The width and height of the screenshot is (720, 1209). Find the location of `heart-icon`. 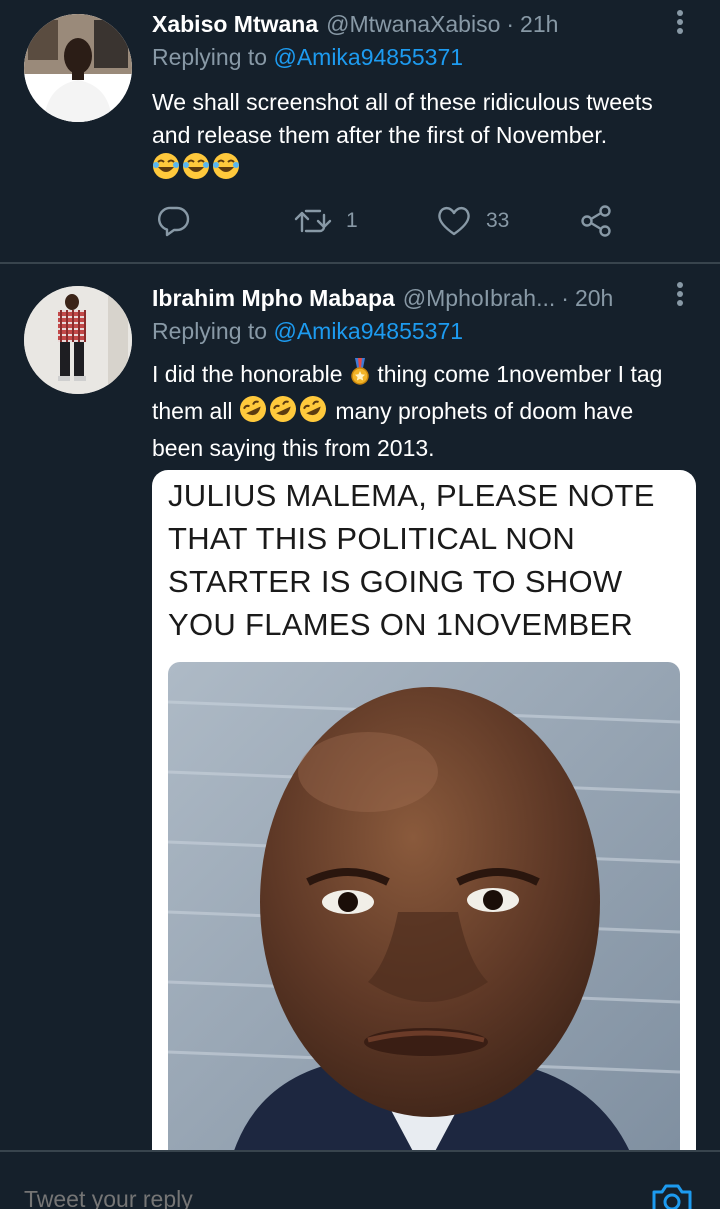

heart-icon is located at coordinates (454, 221).